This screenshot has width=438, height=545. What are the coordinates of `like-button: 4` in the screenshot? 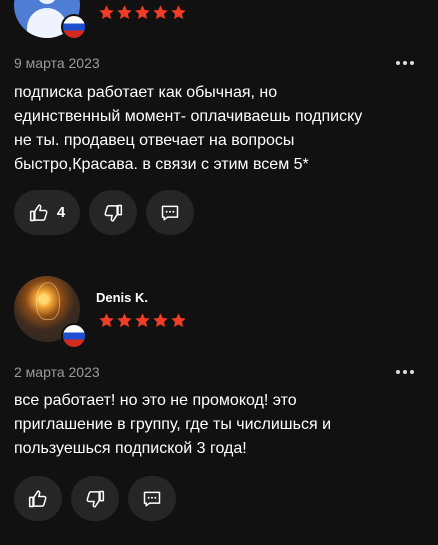 It's located at (47, 212).